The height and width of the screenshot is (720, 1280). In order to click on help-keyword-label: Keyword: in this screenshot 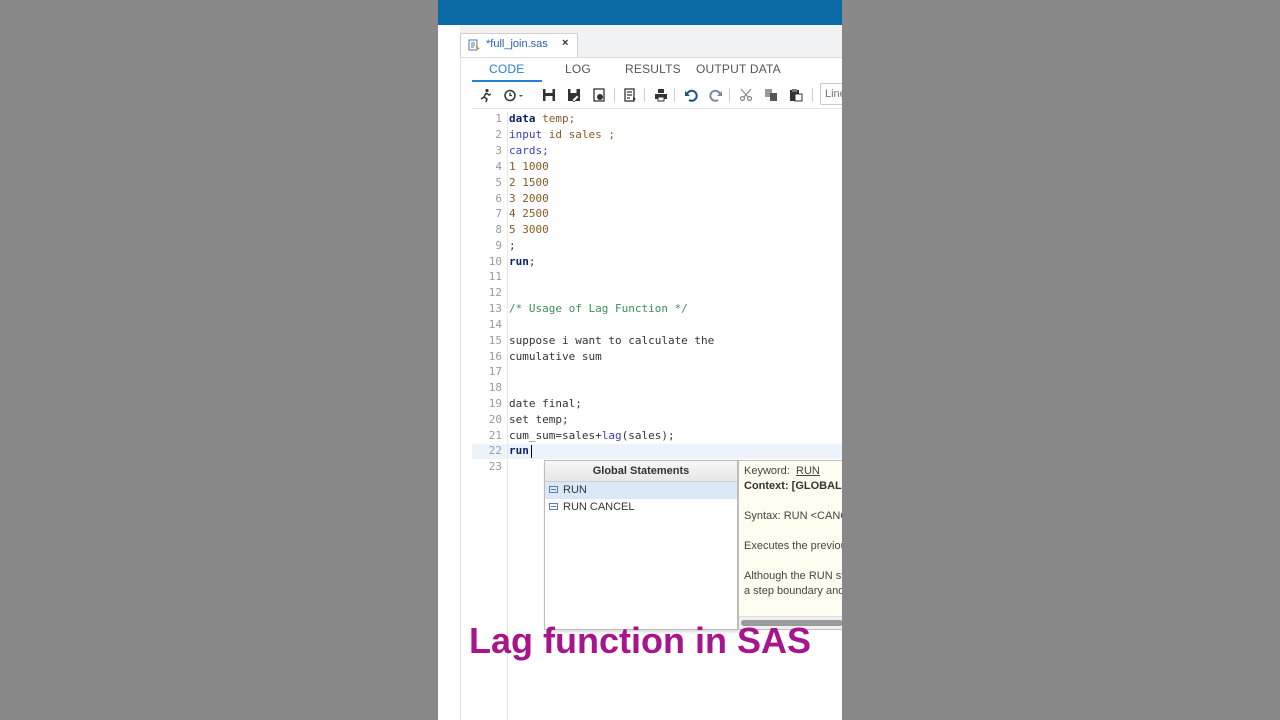, I will do `click(767, 471)`.